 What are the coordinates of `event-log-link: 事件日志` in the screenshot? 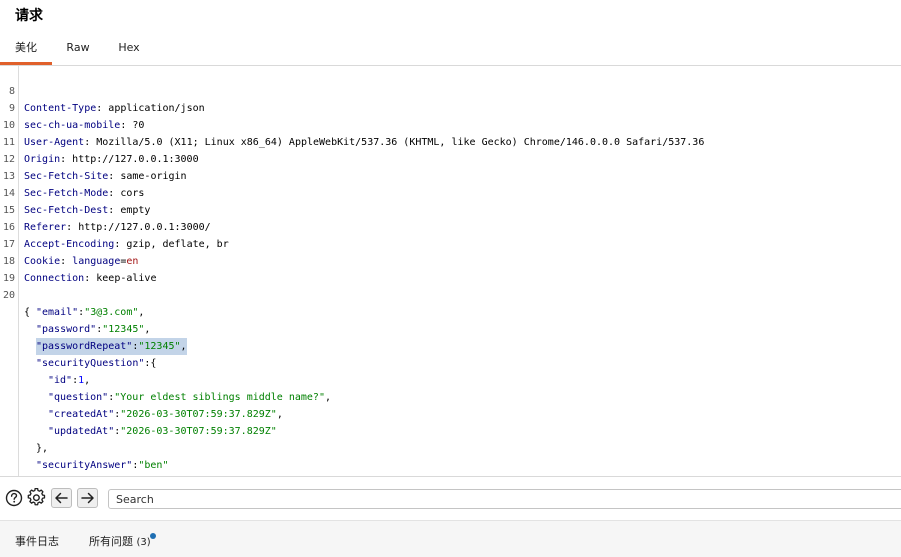 It's located at (37, 541).